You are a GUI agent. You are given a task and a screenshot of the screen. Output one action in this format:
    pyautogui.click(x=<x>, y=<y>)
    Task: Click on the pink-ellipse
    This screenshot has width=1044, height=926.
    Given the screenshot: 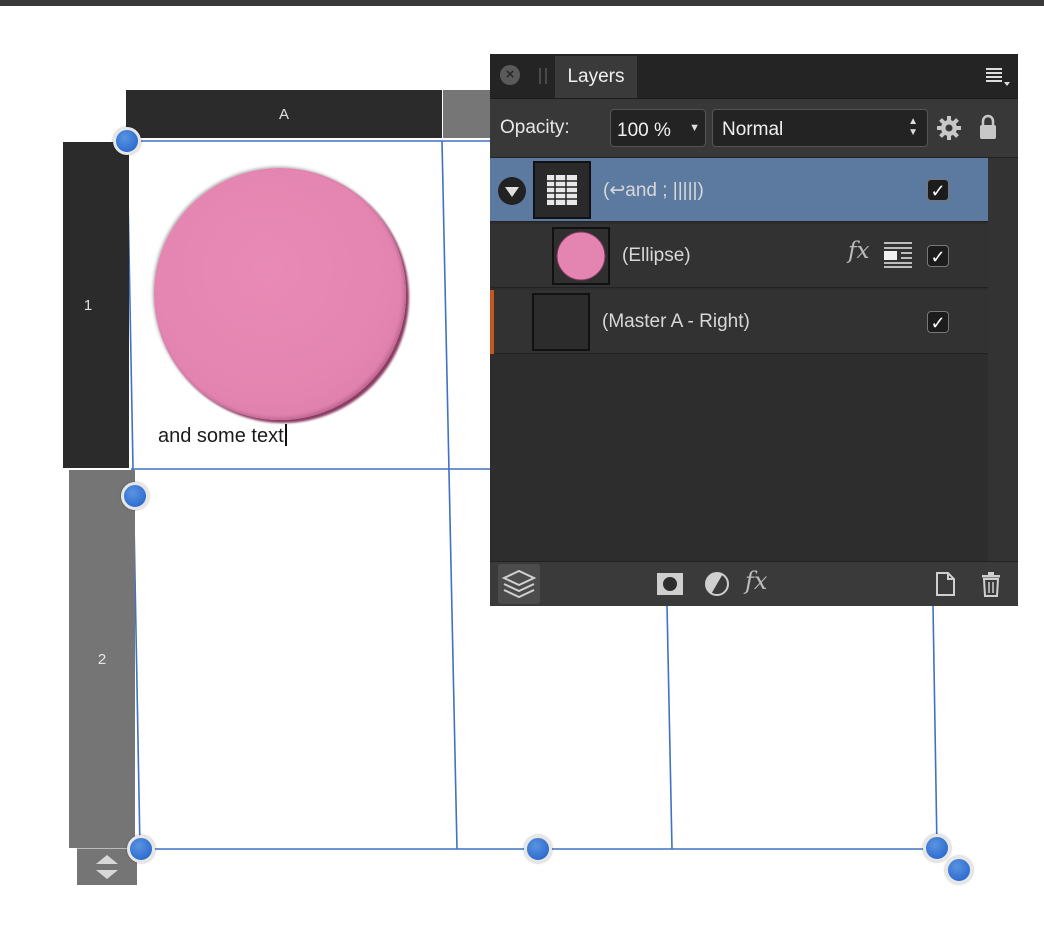 What is the action you would take?
    pyautogui.click(x=280, y=294)
    